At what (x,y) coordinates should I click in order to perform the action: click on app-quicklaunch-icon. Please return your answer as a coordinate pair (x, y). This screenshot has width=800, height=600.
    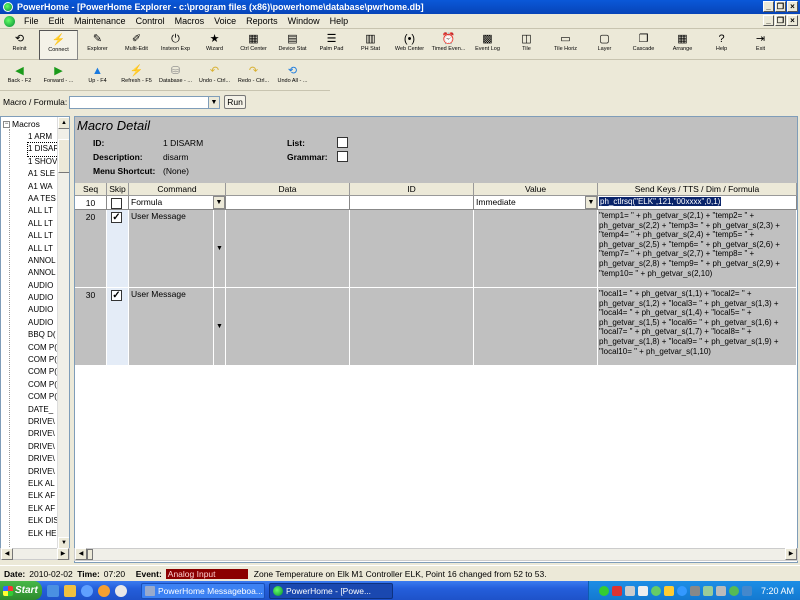
    Looking at the image, I should click on (121, 590).